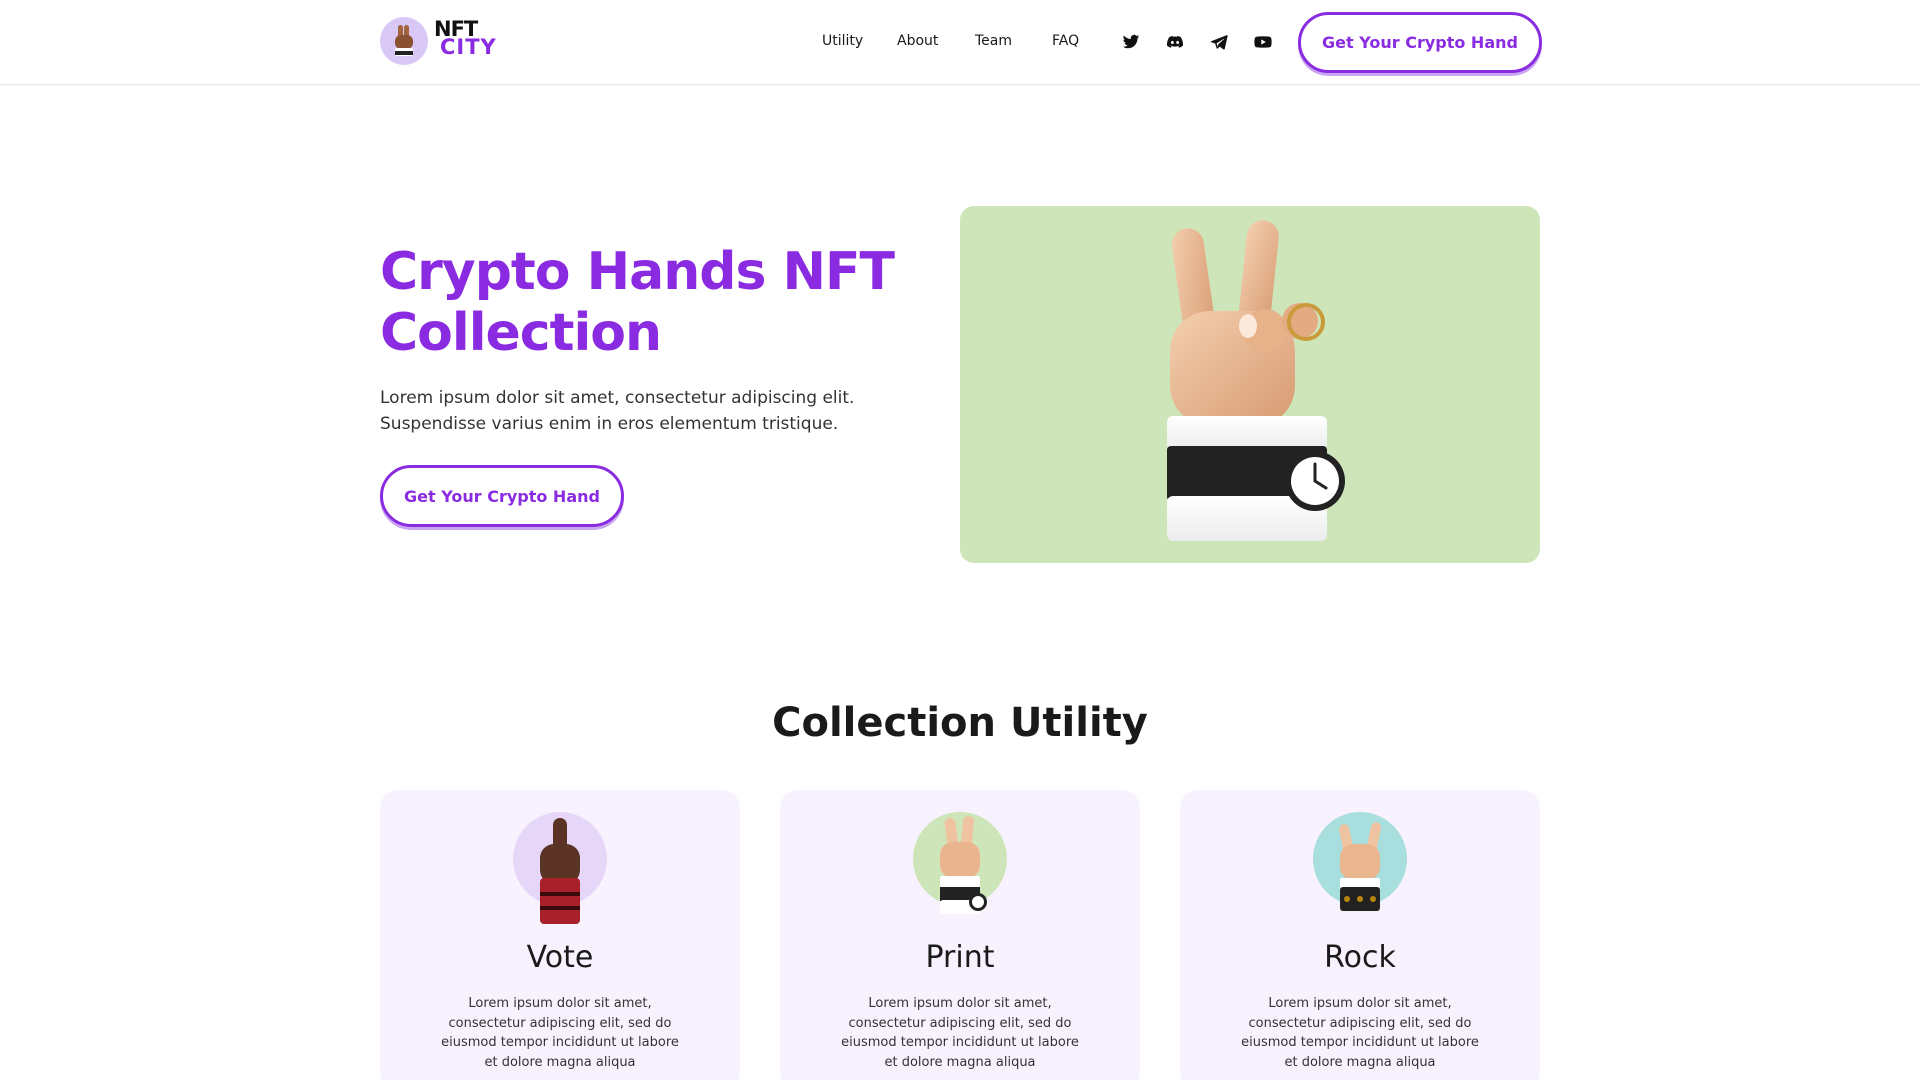  What do you see at coordinates (960, 723) in the screenshot?
I see `collection-utility-title: Collection Utility` at bounding box center [960, 723].